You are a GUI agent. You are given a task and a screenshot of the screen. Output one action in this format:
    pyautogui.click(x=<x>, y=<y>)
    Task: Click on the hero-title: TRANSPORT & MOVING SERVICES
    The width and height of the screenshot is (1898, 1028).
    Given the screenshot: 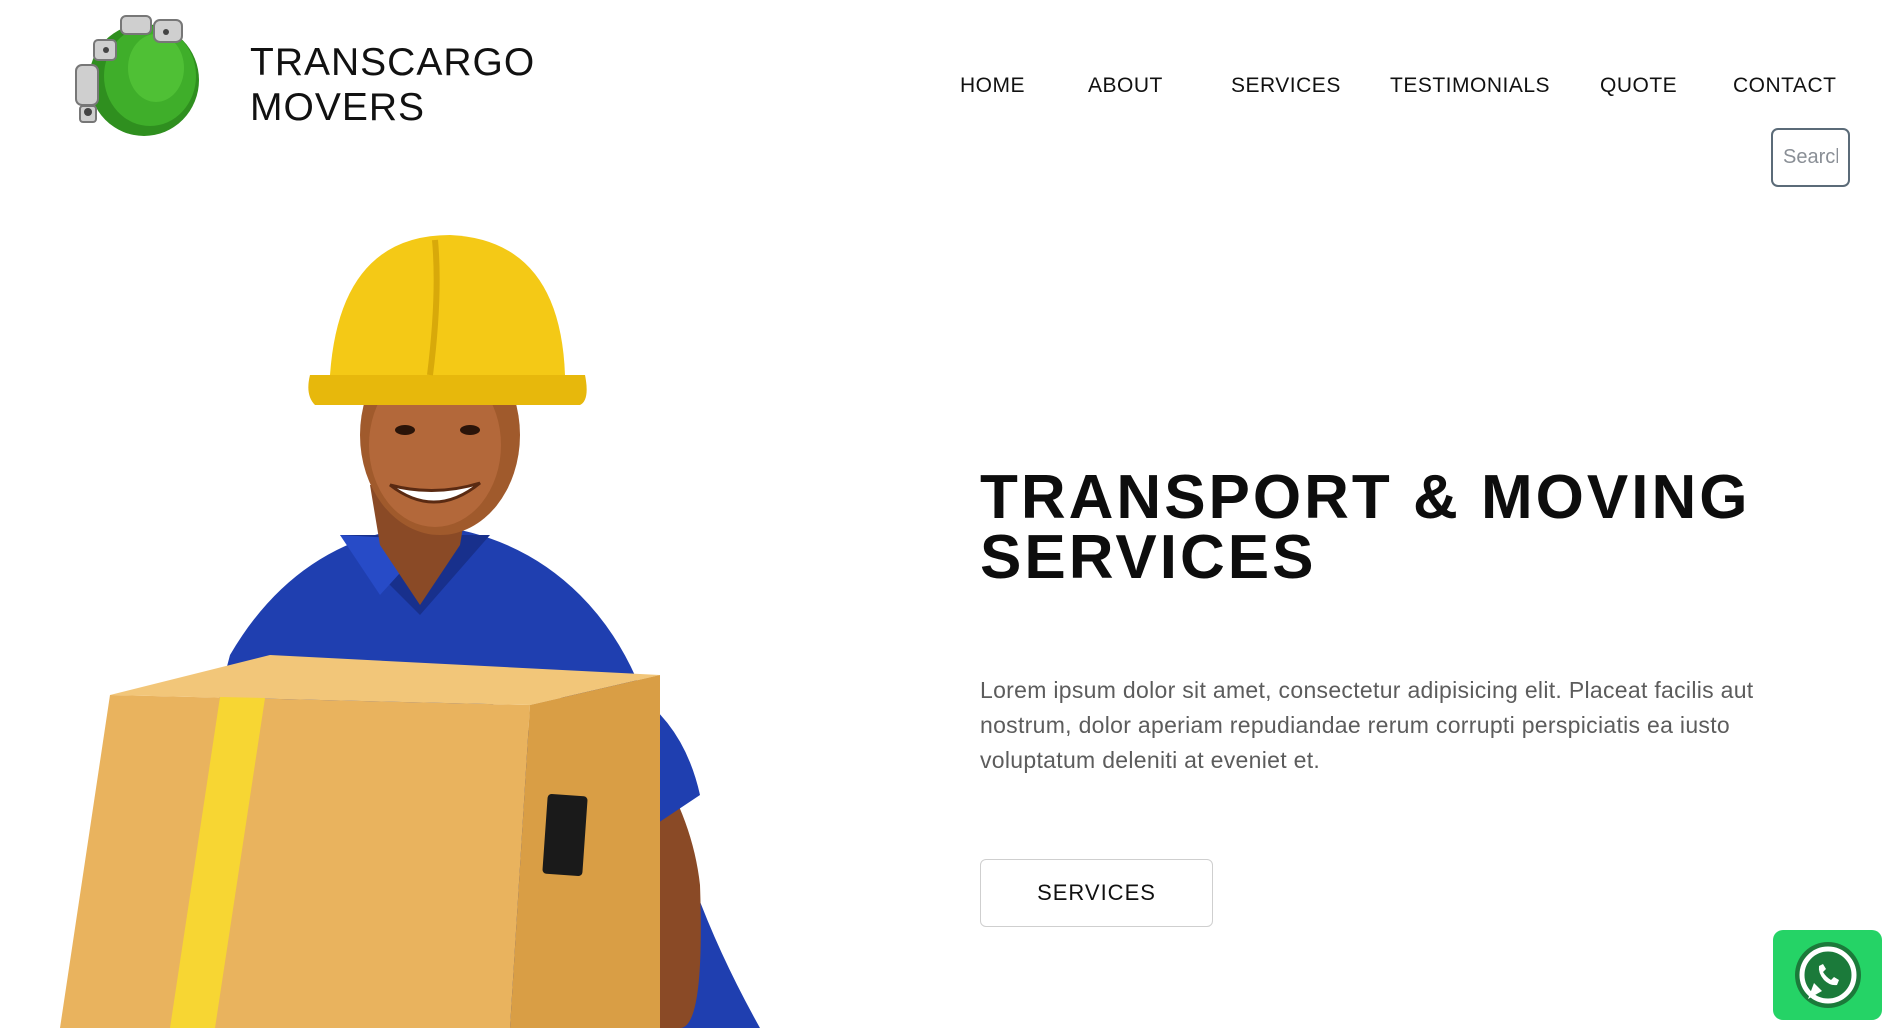 What is the action you would take?
    pyautogui.click(x=1380, y=527)
    